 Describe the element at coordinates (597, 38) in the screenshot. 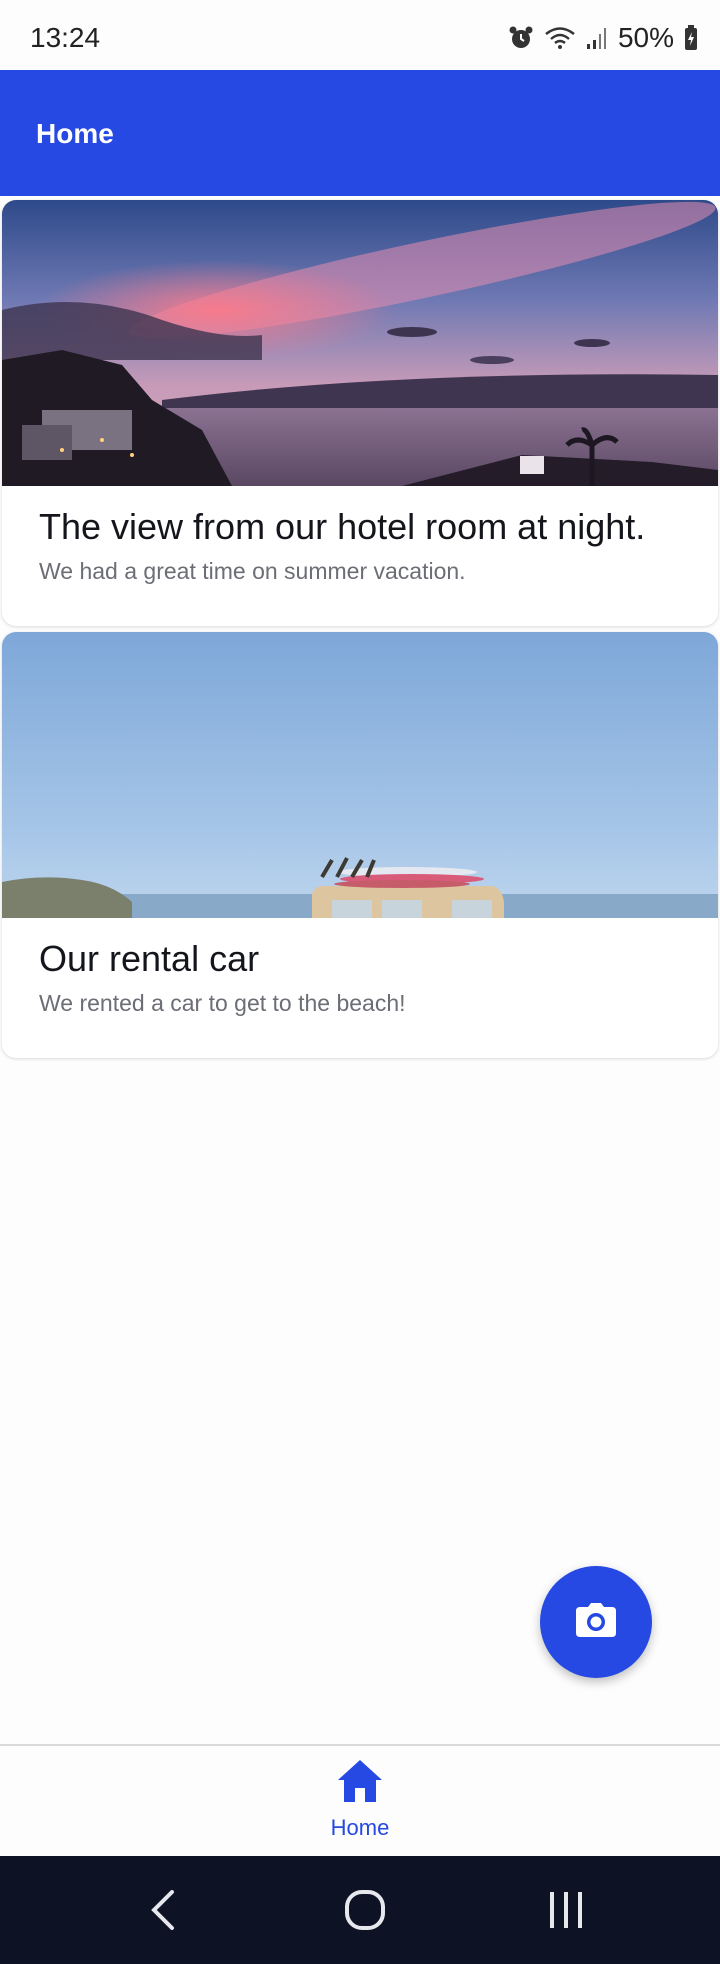

I see `signal-icon` at that location.